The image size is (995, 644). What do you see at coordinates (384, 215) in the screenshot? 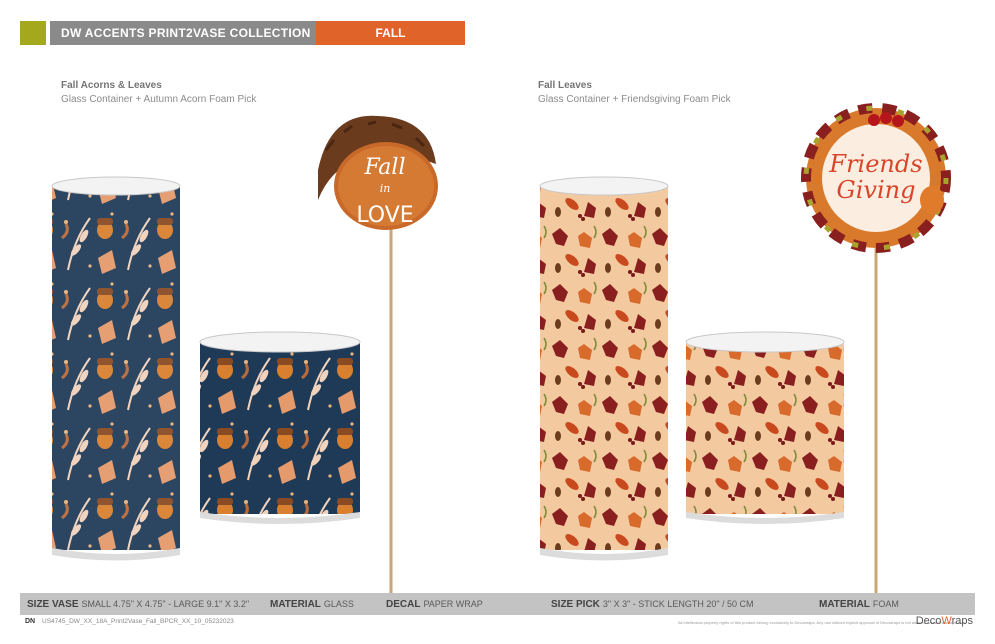
I see `pick-text-love: LOVE` at bounding box center [384, 215].